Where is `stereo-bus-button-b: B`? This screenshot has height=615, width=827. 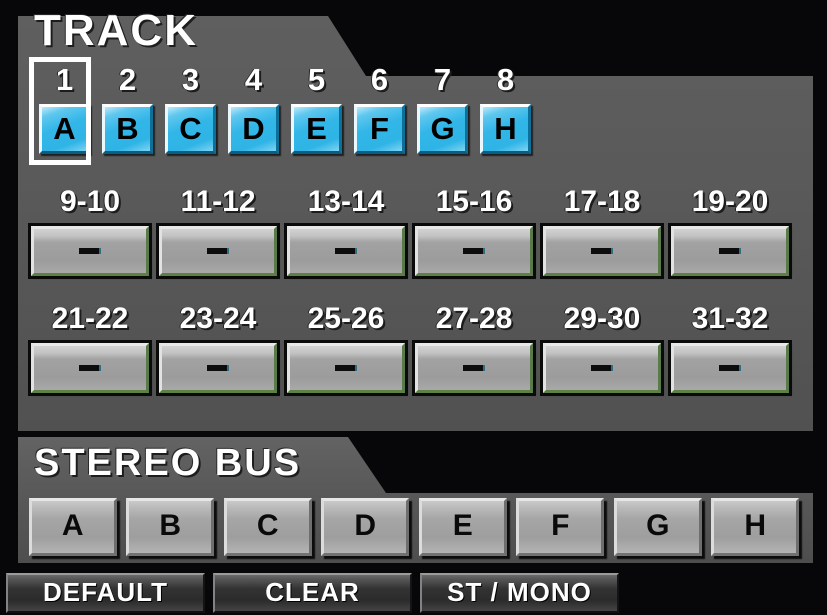 stereo-bus-button-b: B is located at coordinates (170, 527).